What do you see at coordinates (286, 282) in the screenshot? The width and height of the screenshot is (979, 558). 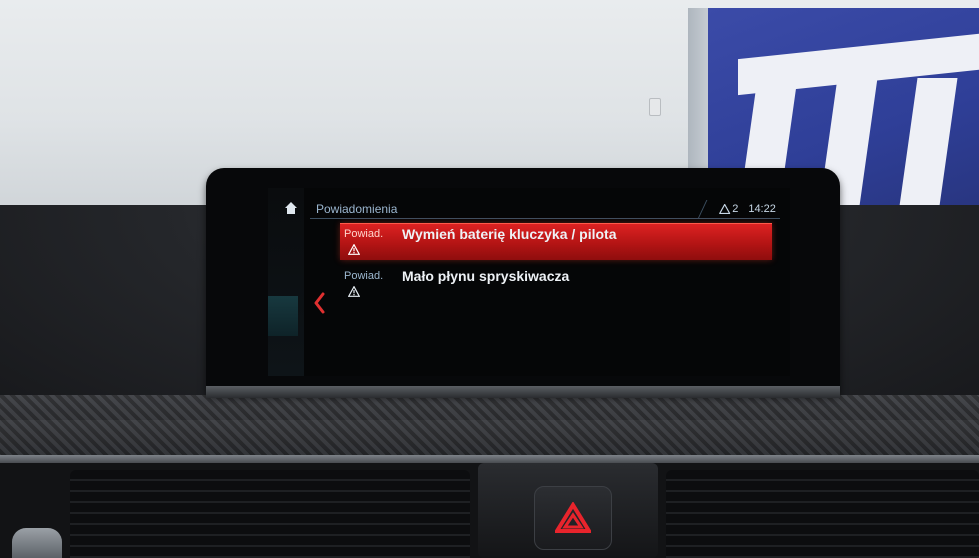 I see `side-rail` at bounding box center [286, 282].